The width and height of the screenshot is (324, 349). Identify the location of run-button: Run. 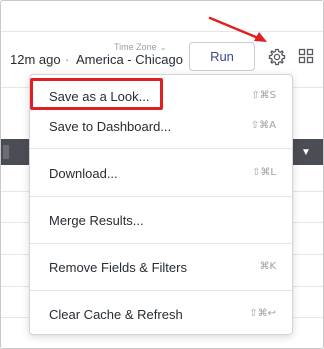
(222, 56).